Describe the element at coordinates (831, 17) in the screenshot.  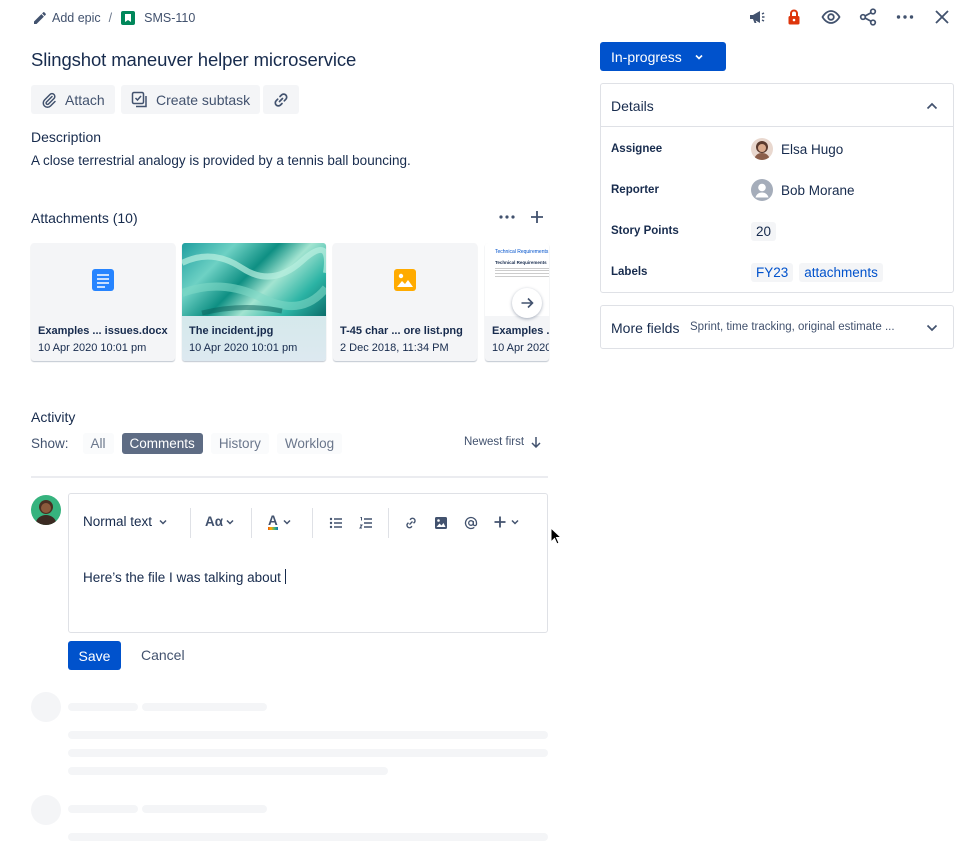
I see `watch-eye-icon` at that location.